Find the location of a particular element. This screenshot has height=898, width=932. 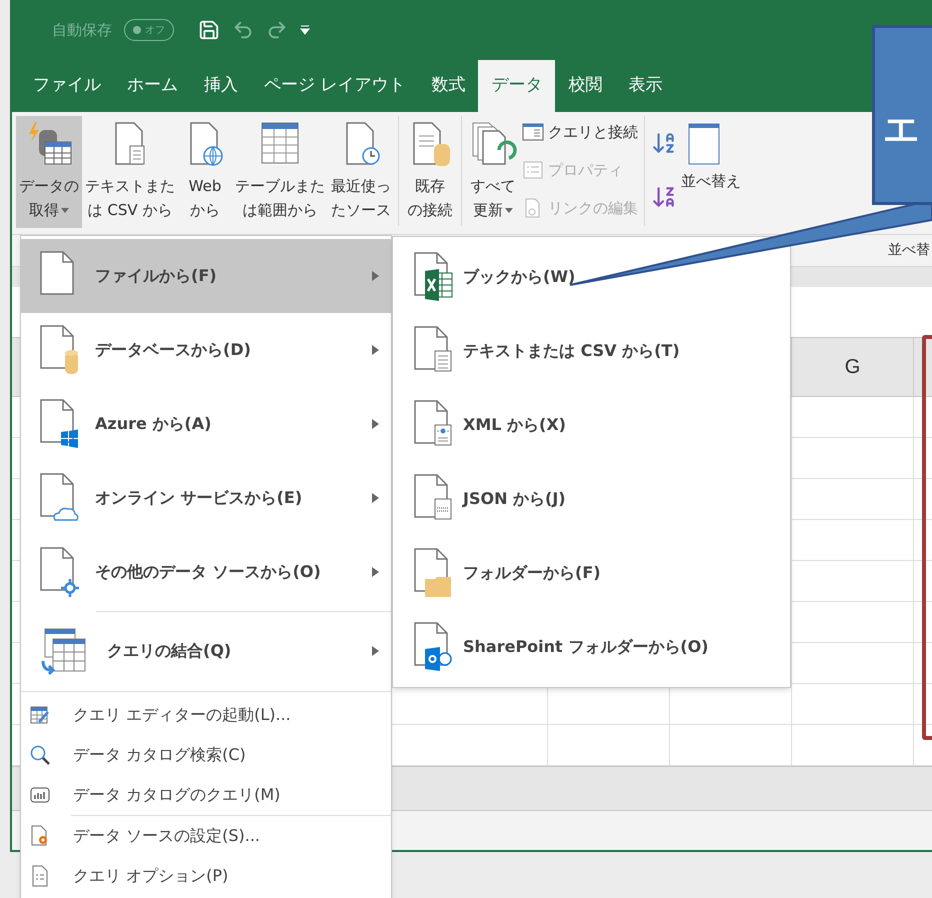

menu-item: オンライン サービスから(E) is located at coordinates (206, 498).